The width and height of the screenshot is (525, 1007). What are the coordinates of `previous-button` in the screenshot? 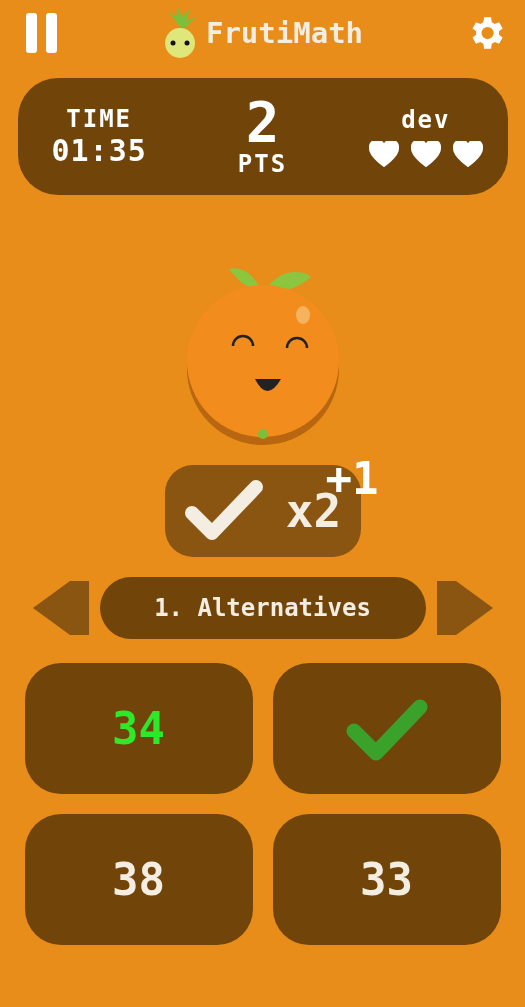 It's located at (60, 608).